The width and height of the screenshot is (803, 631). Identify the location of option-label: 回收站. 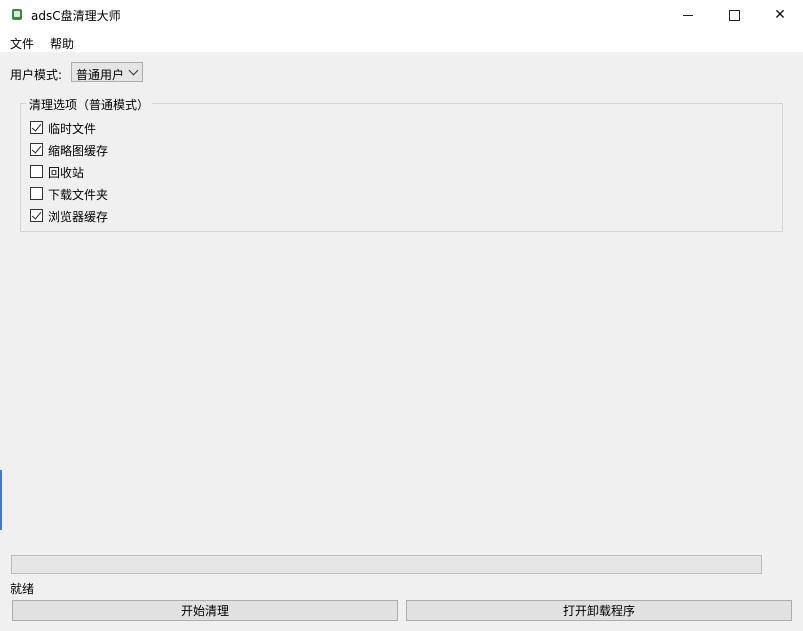
(66, 173).